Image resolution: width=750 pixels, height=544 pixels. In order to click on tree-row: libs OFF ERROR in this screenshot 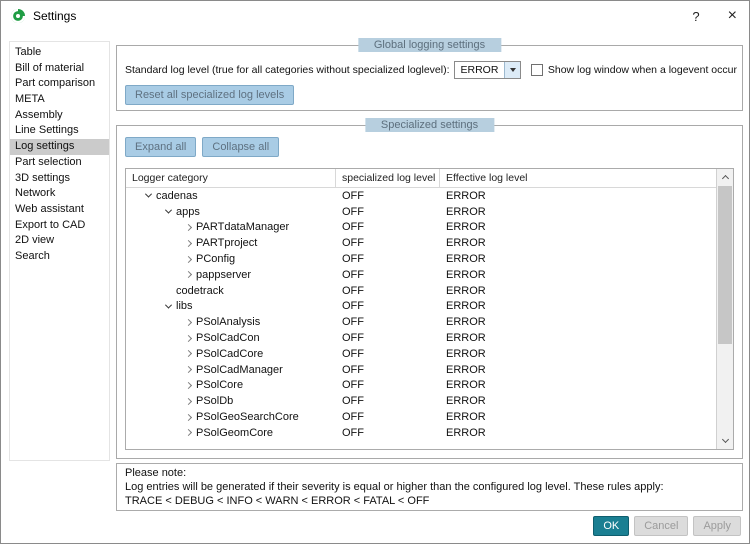, I will do `click(421, 307)`.